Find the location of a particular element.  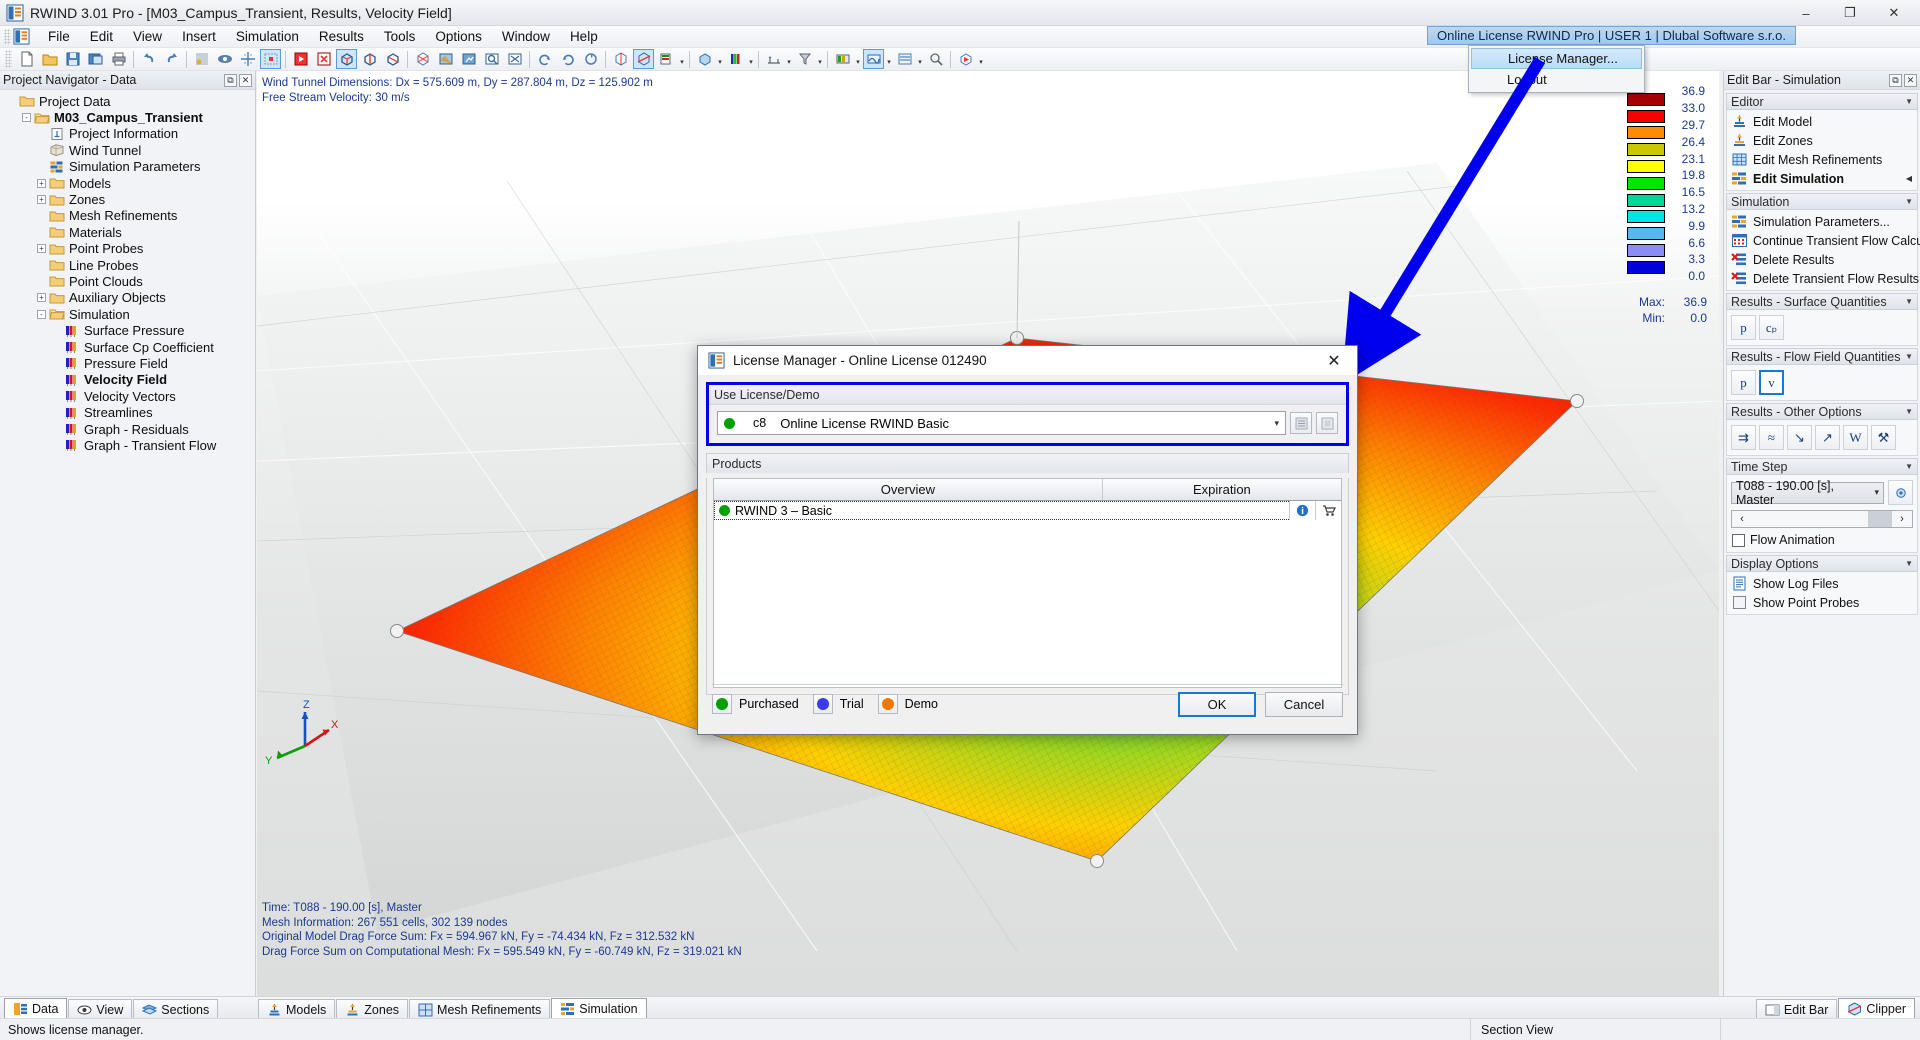

navigator-pin-button: ⧉ is located at coordinates (230, 80).